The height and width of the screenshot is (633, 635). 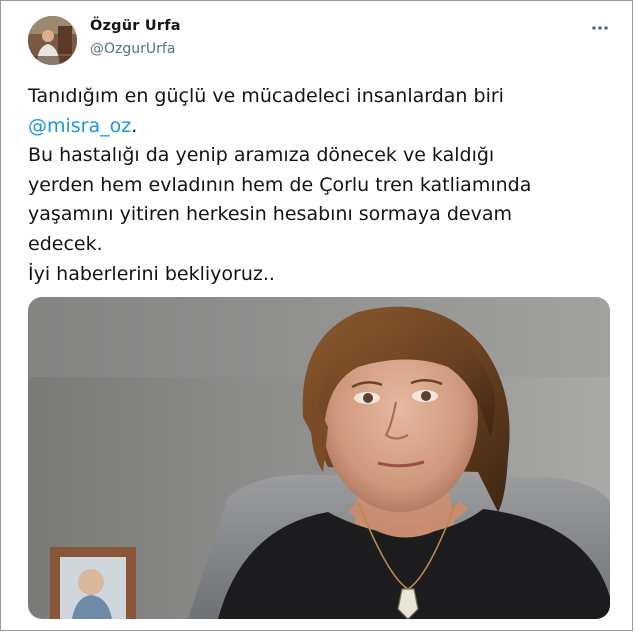 What do you see at coordinates (65, 243) in the screenshot?
I see `tweet-text-line: edecek.` at bounding box center [65, 243].